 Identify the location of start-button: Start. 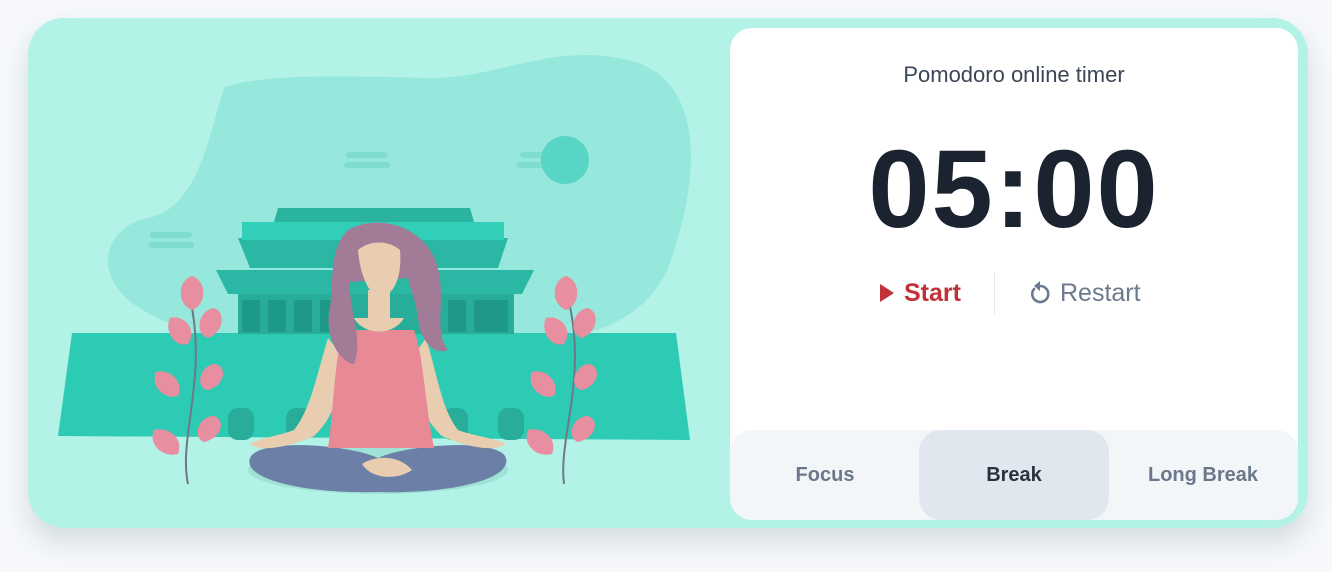
(919, 293).